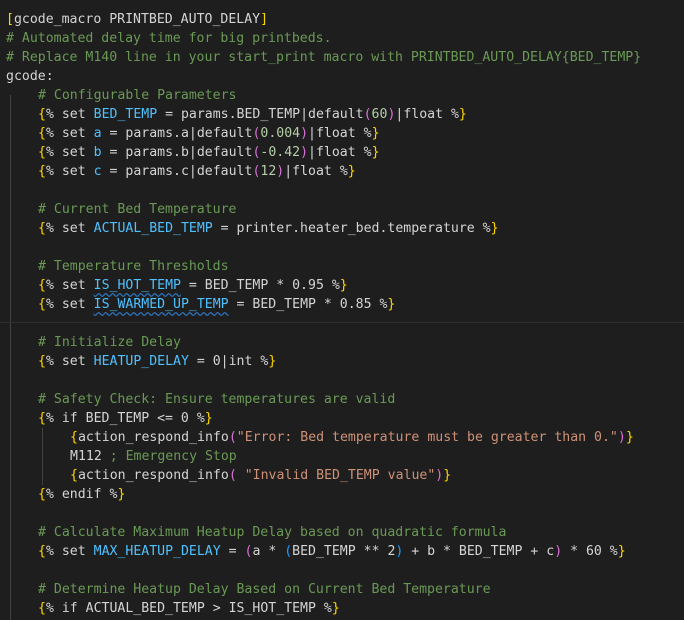  What do you see at coordinates (157, 361) in the screenshot?
I see `code-line-19: {% set HEATUP_DELAY = 0|int %}` at bounding box center [157, 361].